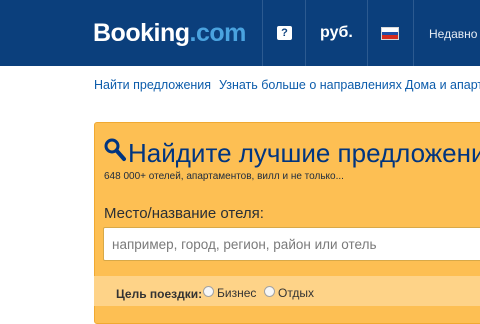 Image resolution: width=480 pixels, height=324 pixels. Describe the element at coordinates (152, 85) in the screenshot. I see `nav-find-deals: Найти предложения` at that location.